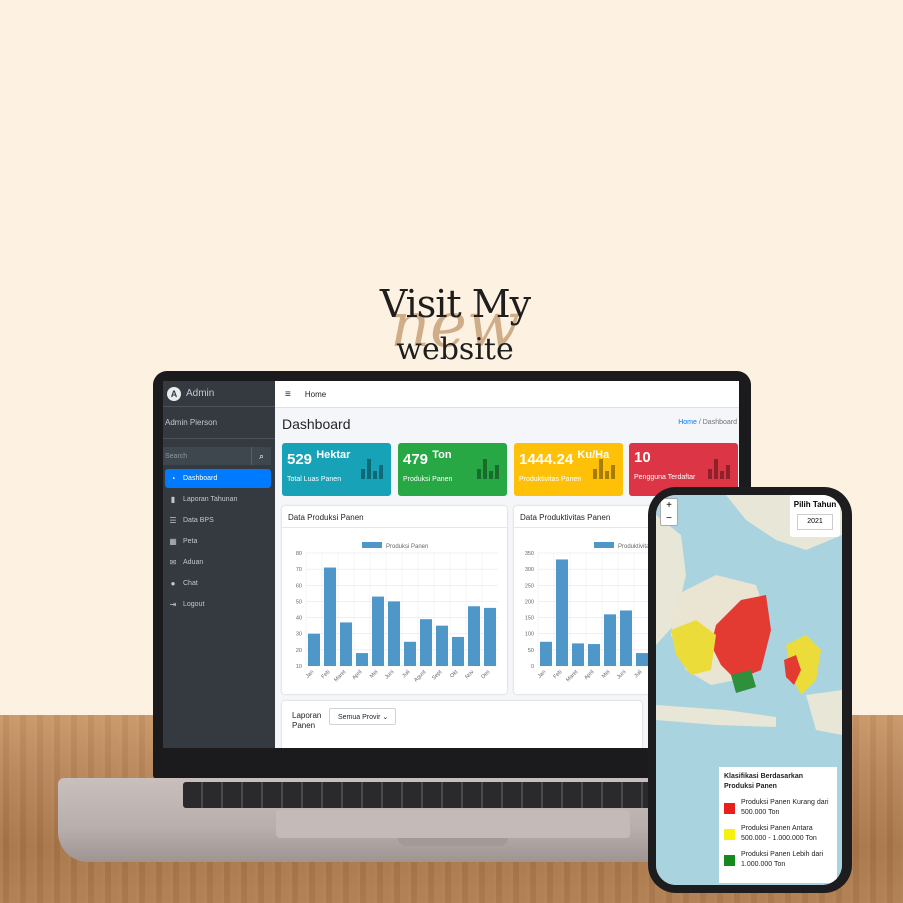  I want to click on stat-box-produksi-panen: 479 Ton Produksi Panen, so click(452, 469).